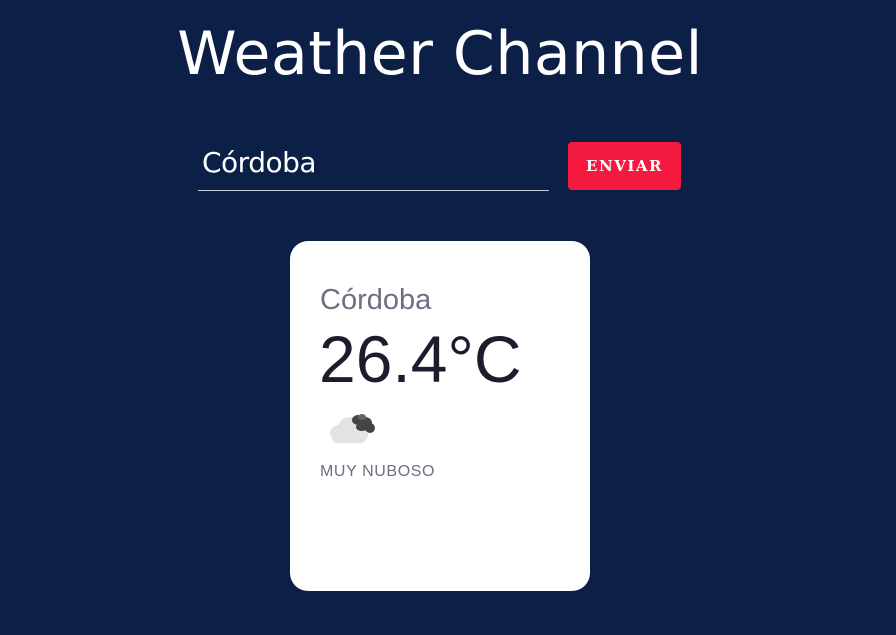  What do you see at coordinates (420, 359) in the screenshot?
I see `temperature: 26.4°C` at bounding box center [420, 359].